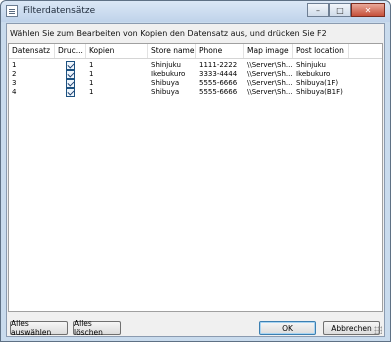  Describe the element at coordinates (166, 65) in the screenshot. I see `cell-store-name: Shinjuku` at that location.